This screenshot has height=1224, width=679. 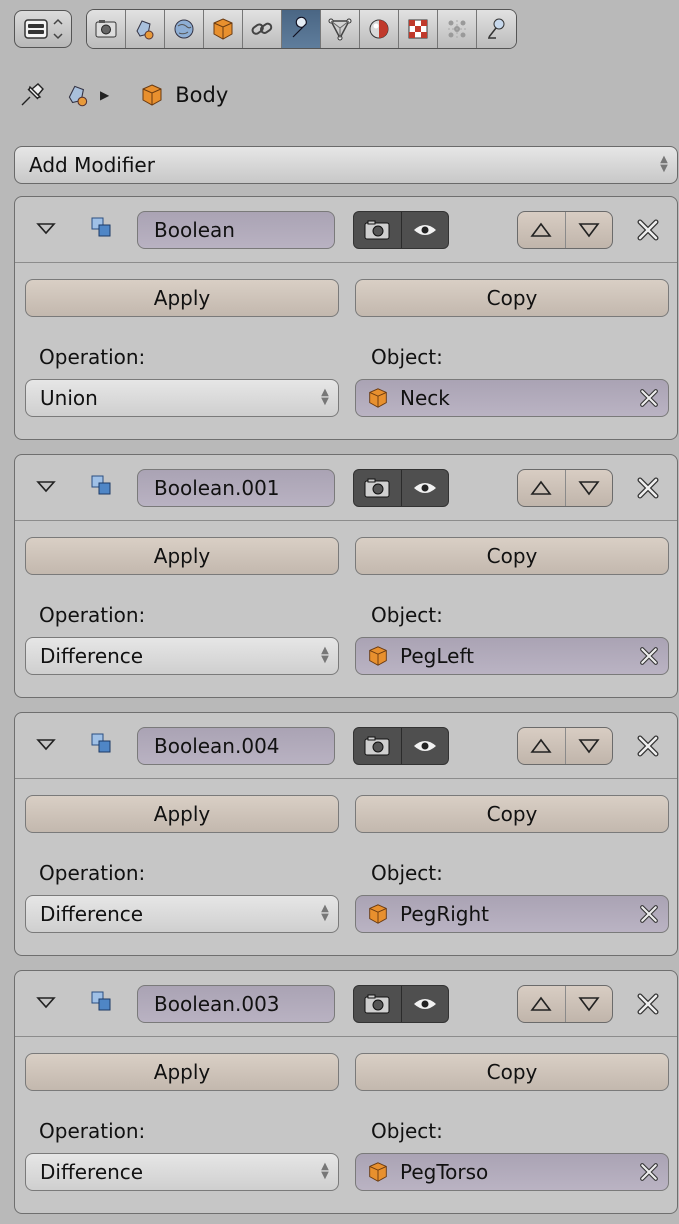 What do you see at coordinates (346, 165) in the screenshot?
I see `add-modifier-menu: Add Modifier ▲ ▼` at bounding box center [346, 165].